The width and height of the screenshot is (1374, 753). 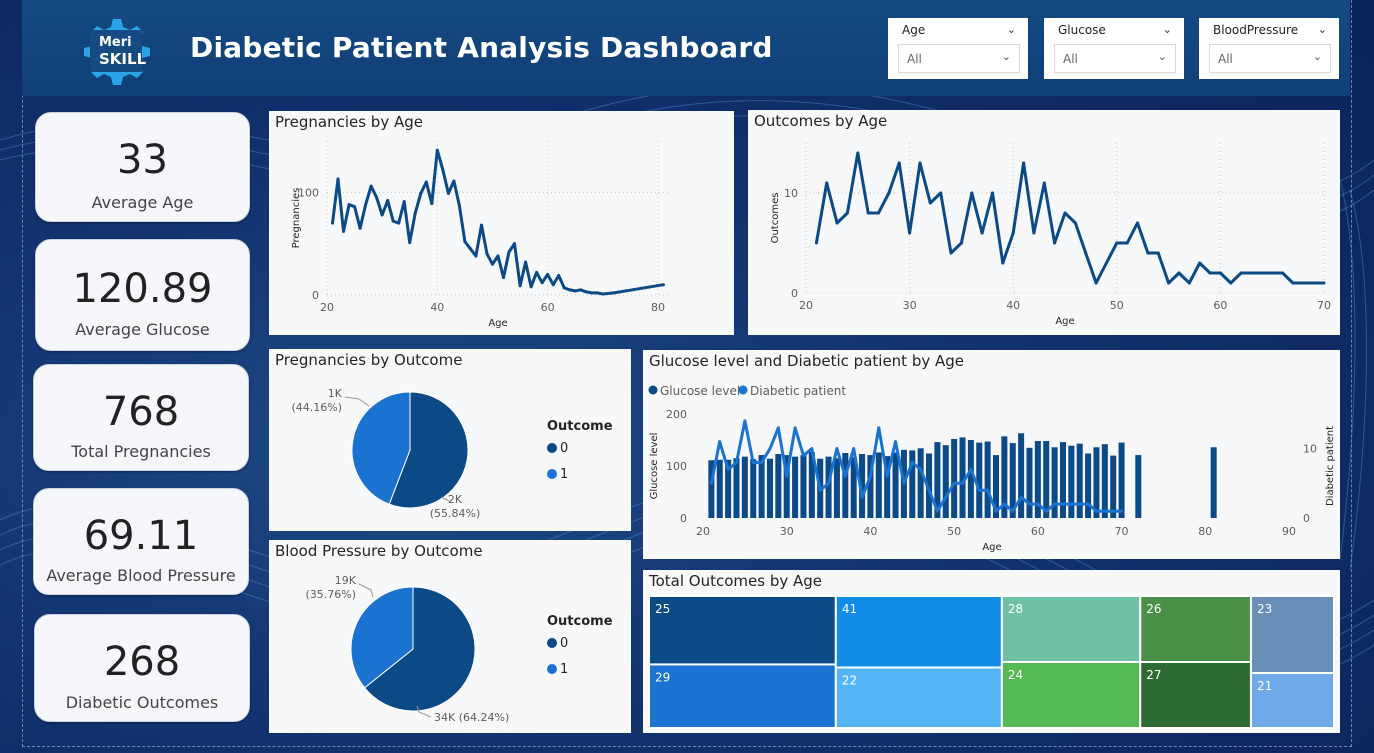 I want to click on bloodpressure-dropdown: All ⌄, so click(x=1270, y=58).